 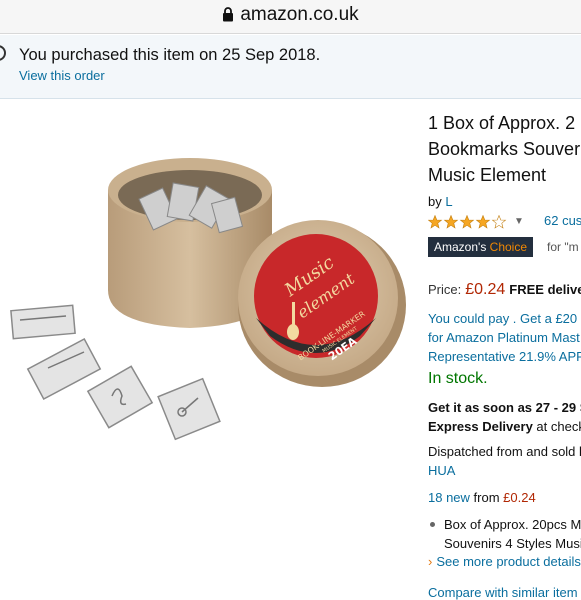 I want to click on info-icon, so click(x=3, y=53).